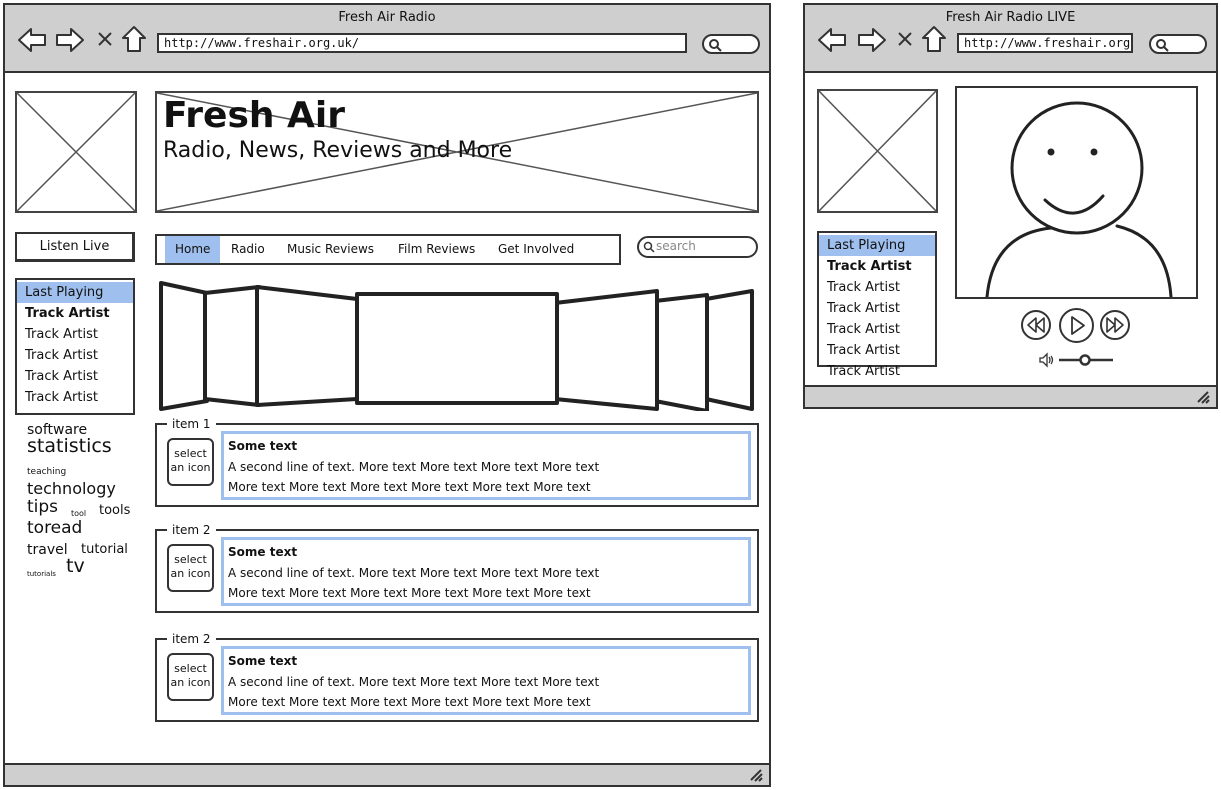  I want to click on tag-link: technology, so click(71, 489).